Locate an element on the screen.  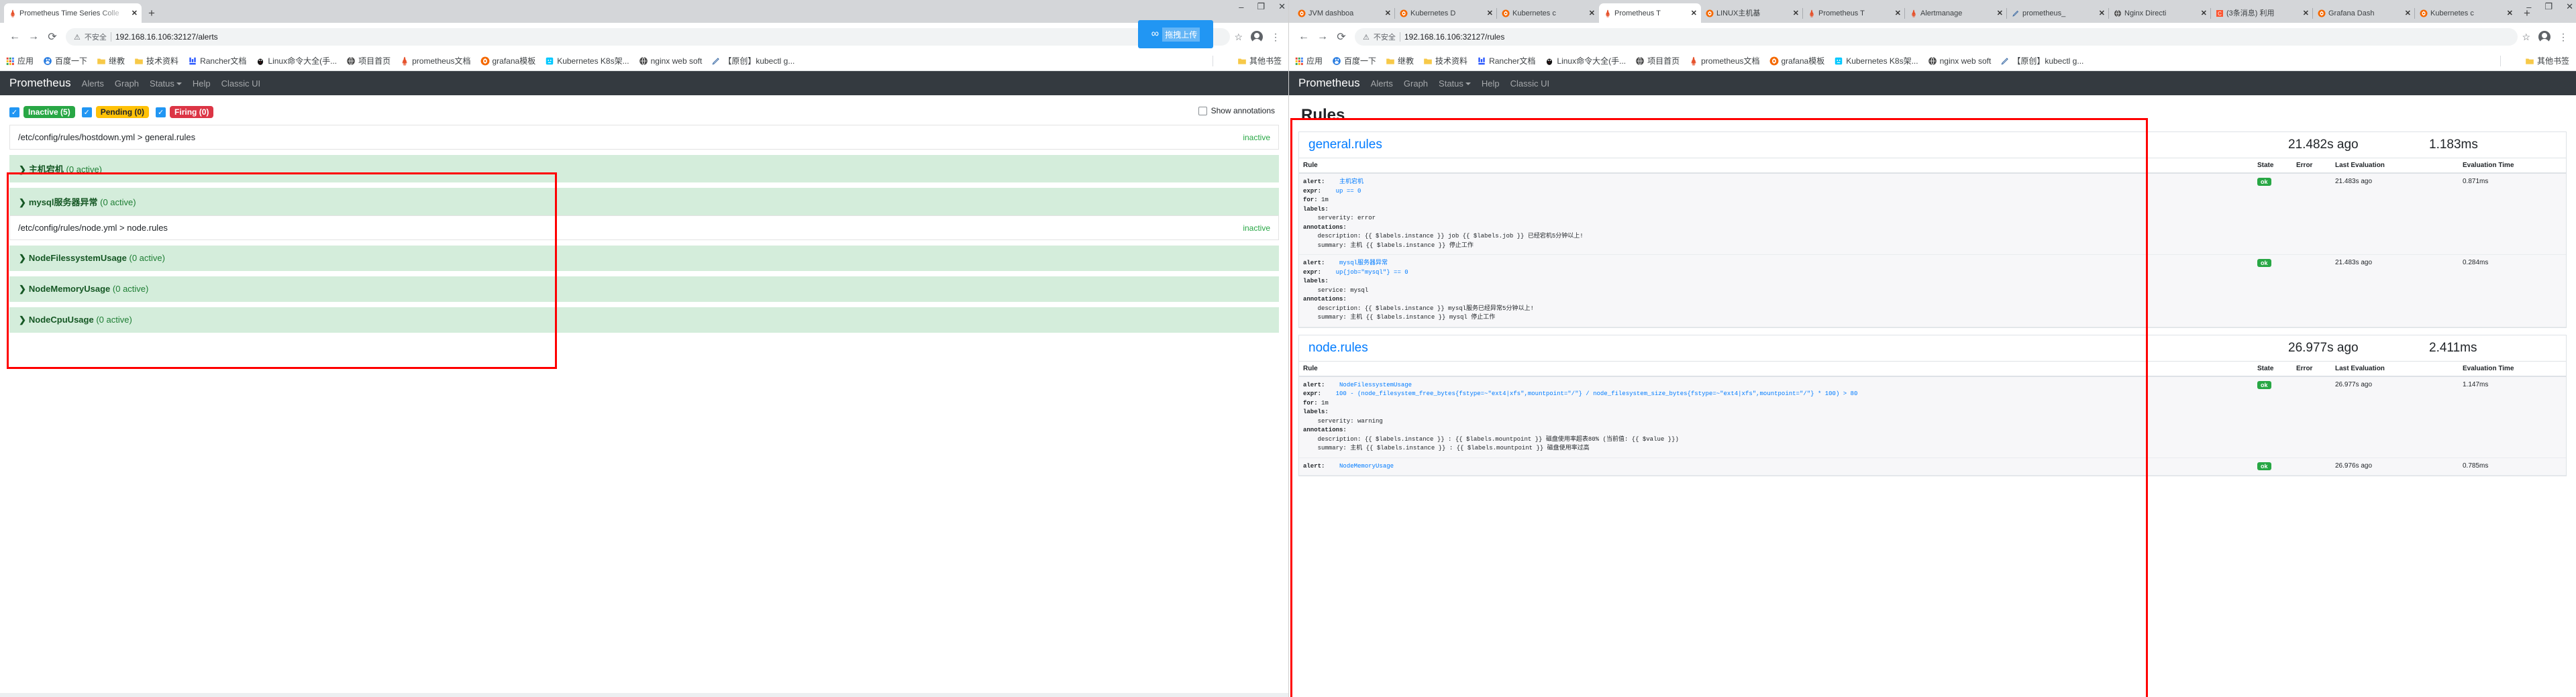
rule-group-name: general.rules is located at coordinates (1798, 145).